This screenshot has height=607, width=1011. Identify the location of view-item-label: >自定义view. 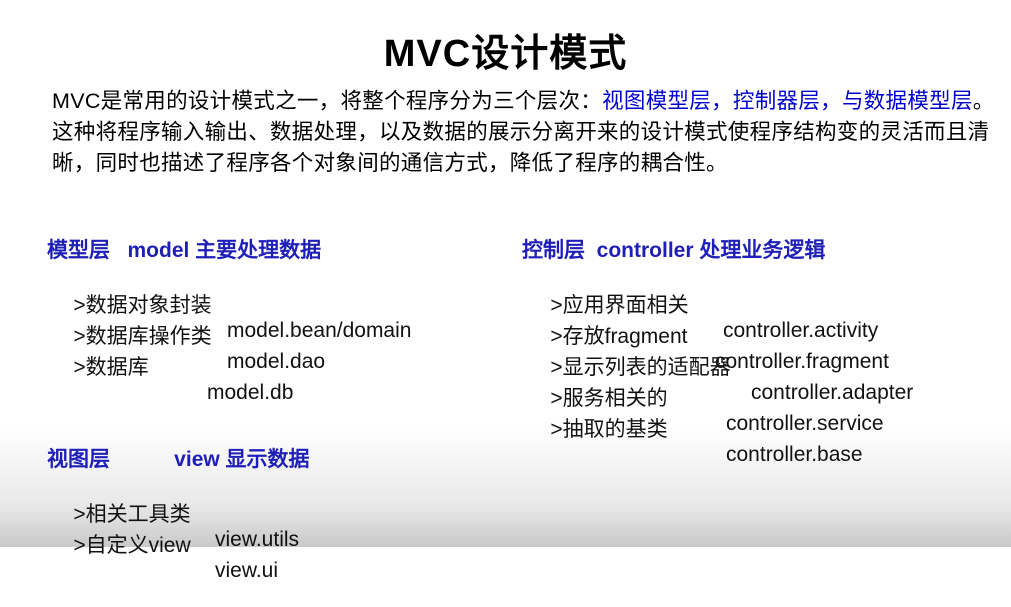
(132, 545).